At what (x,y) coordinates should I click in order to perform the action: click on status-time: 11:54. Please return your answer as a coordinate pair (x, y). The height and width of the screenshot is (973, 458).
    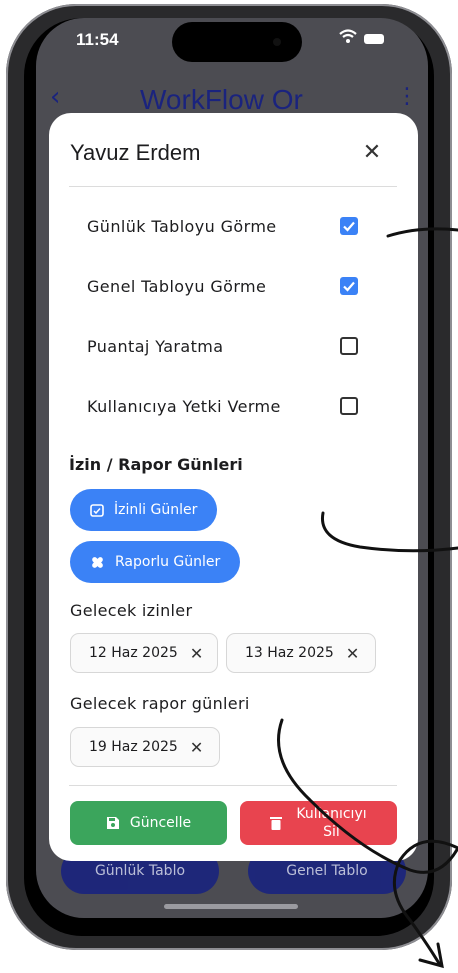
    Looking at the image, I should click on (97, 39).